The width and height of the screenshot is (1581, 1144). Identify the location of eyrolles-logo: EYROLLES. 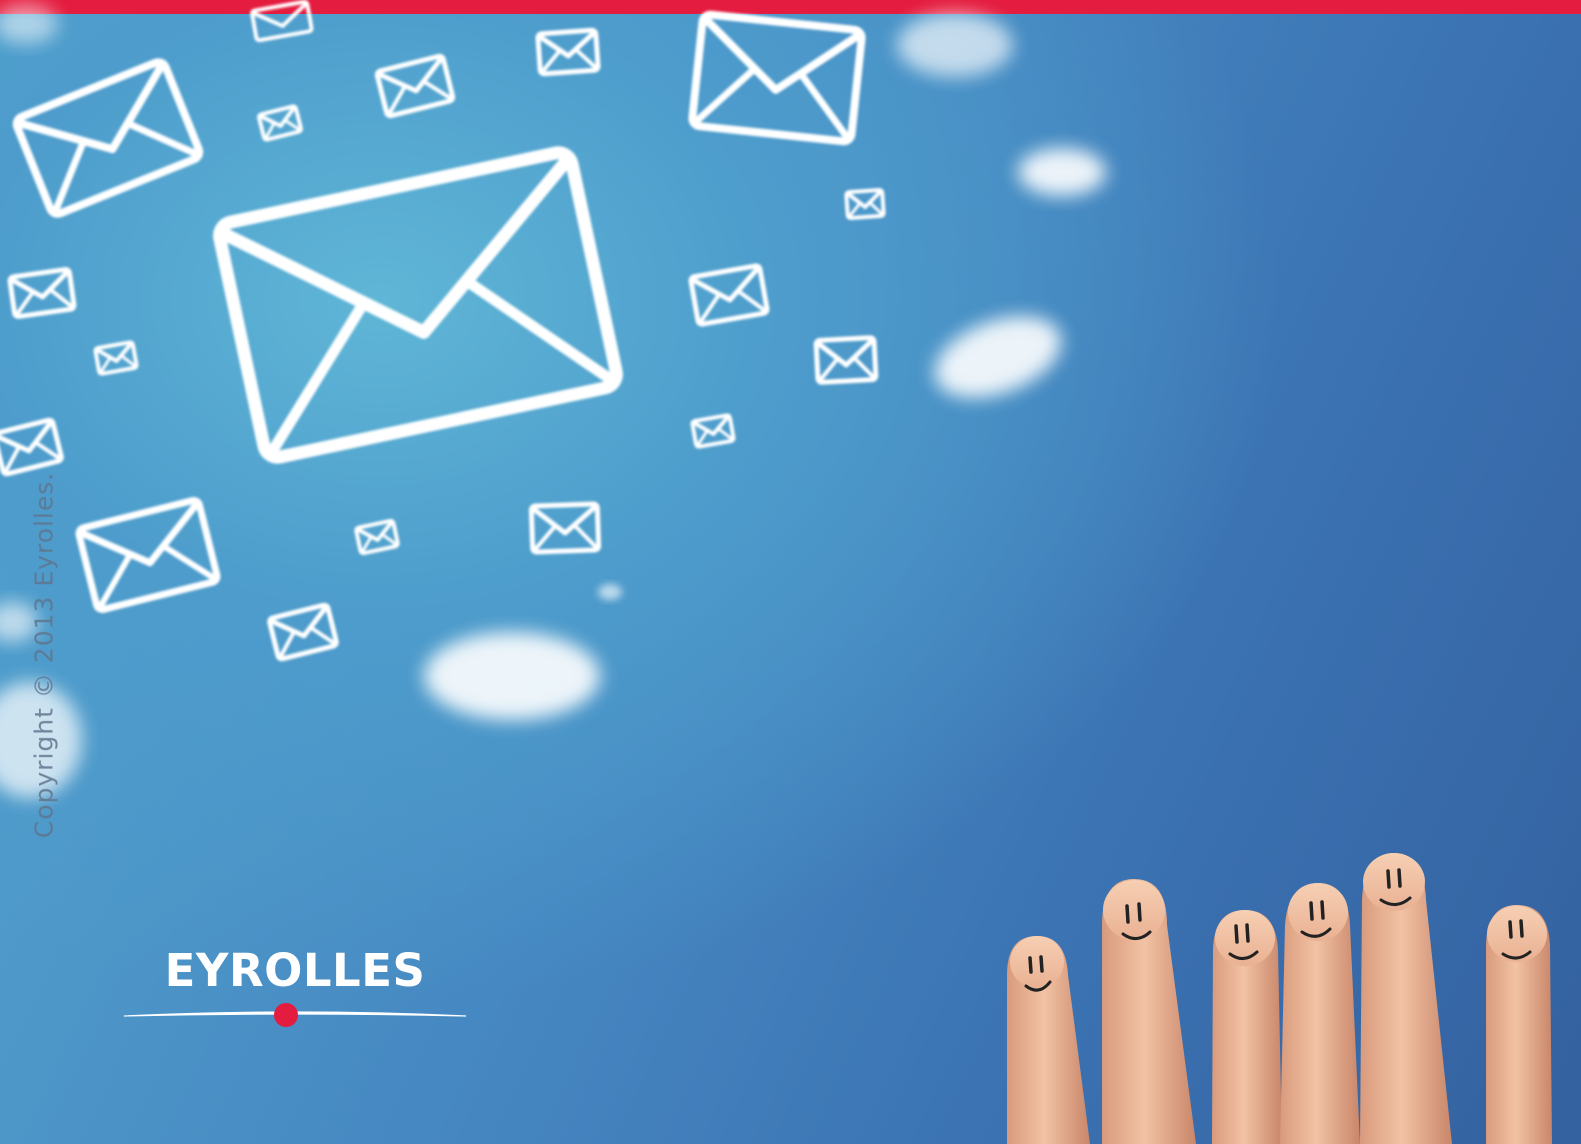
(295, 985).